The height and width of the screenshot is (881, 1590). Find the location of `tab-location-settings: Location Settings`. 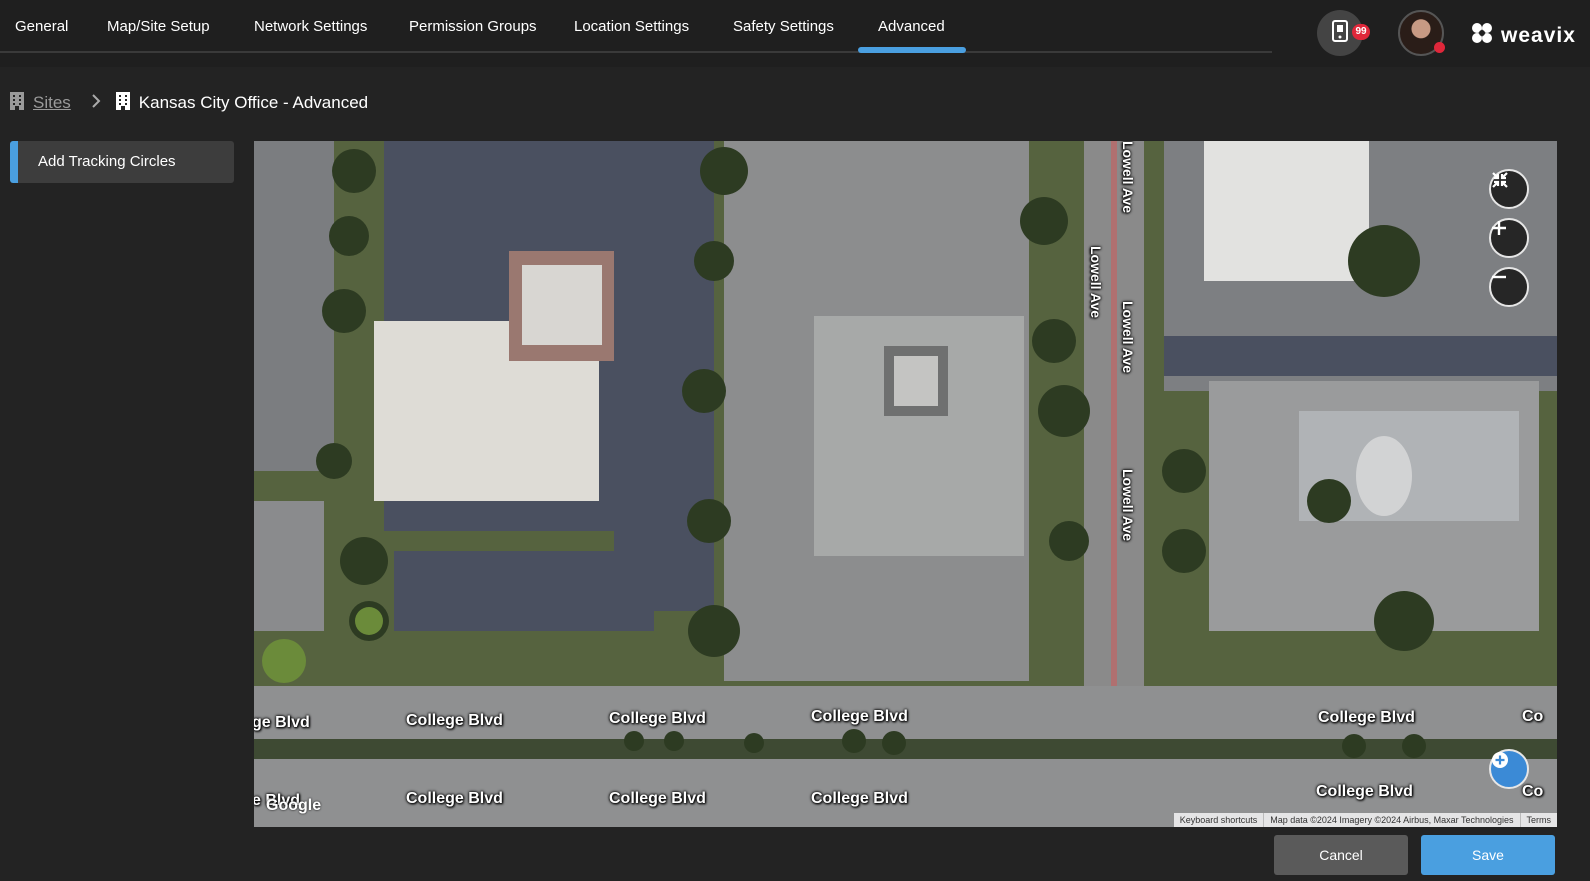

tab-location-settings: Location Settings is located at coordinates (631, 26).